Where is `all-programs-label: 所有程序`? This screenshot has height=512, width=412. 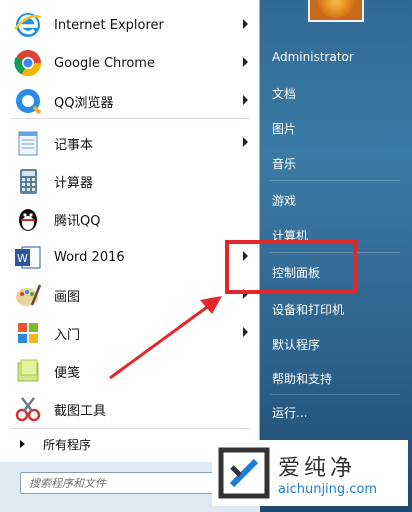 all-programs-label: 所有程序 is located at coordinates (67, 444).